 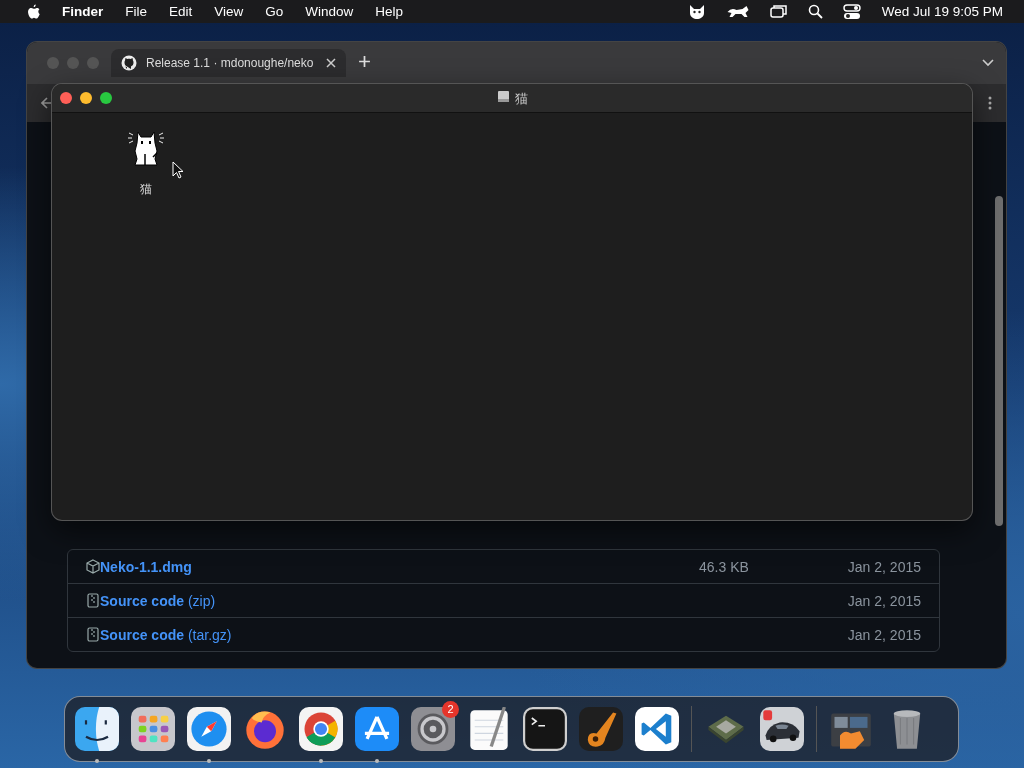 What do you see at coordinates (229, 11) in the screenshot?
I see `menu-item: View` at bounding box center [229, 11].